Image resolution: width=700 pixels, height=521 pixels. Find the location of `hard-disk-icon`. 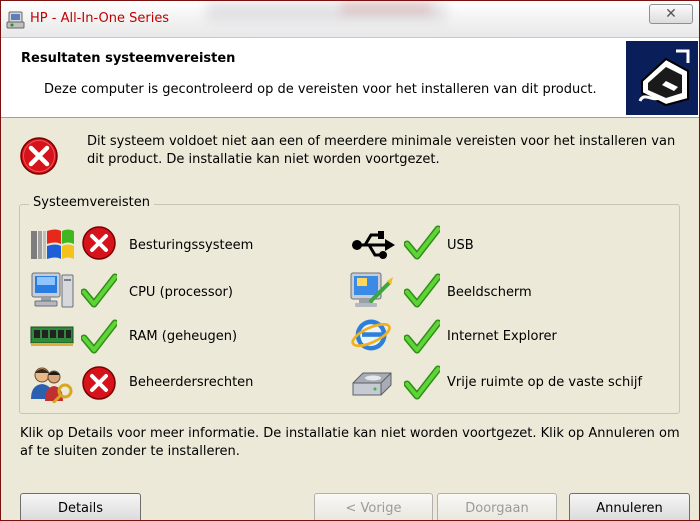

hard-disk-icon is located at coordinates (372, 384).